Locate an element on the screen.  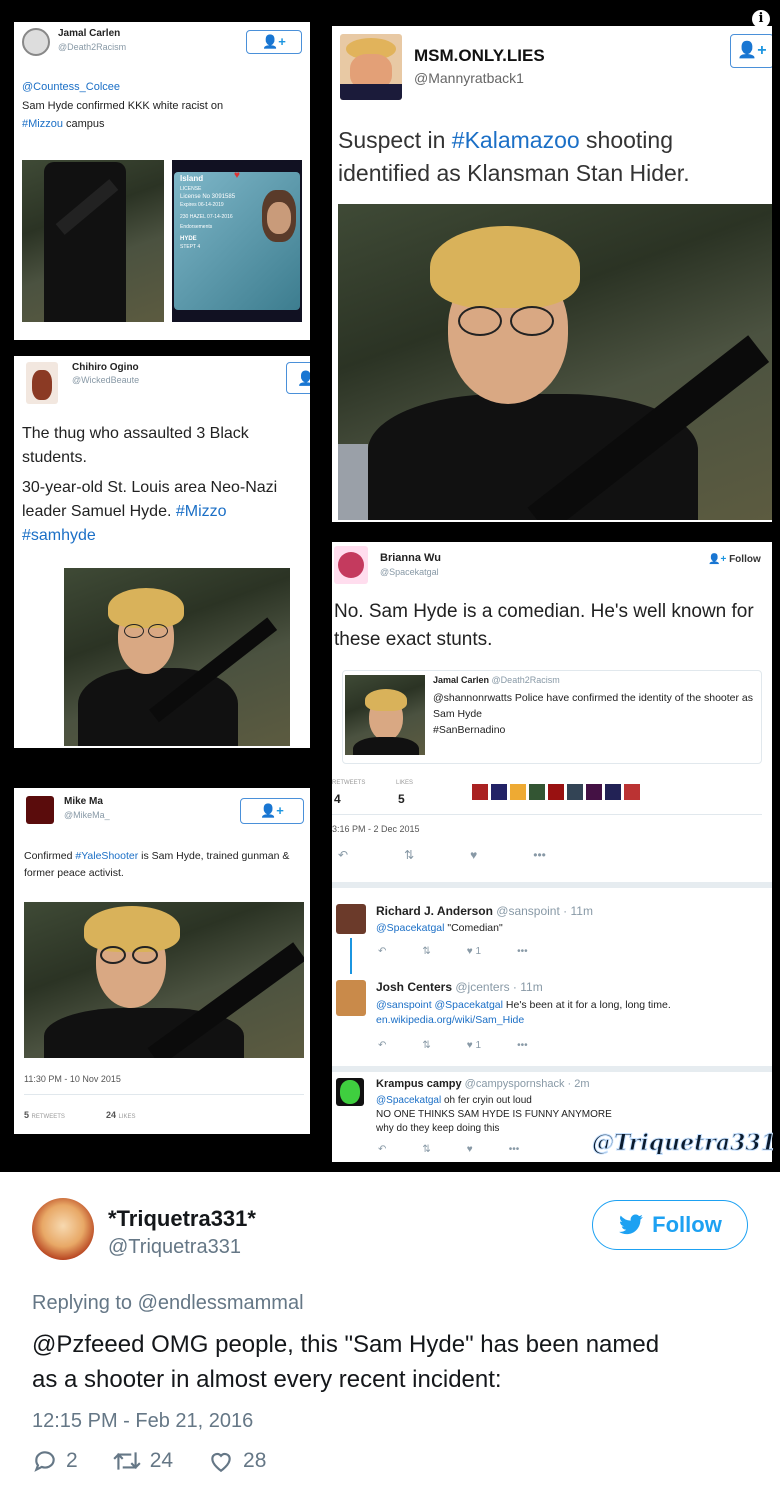
like-count: 24 LIKES is located at coordinates (121, 1115).